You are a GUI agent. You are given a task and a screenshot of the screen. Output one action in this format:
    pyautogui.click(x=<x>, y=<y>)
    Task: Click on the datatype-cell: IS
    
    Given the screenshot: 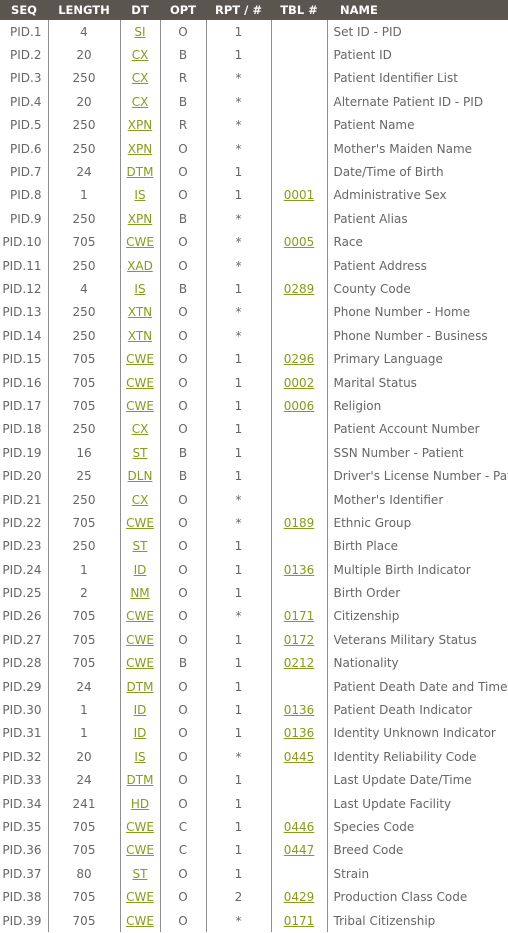 What is the action you would take?
    pyautogui.click(x=139, y=757)
    